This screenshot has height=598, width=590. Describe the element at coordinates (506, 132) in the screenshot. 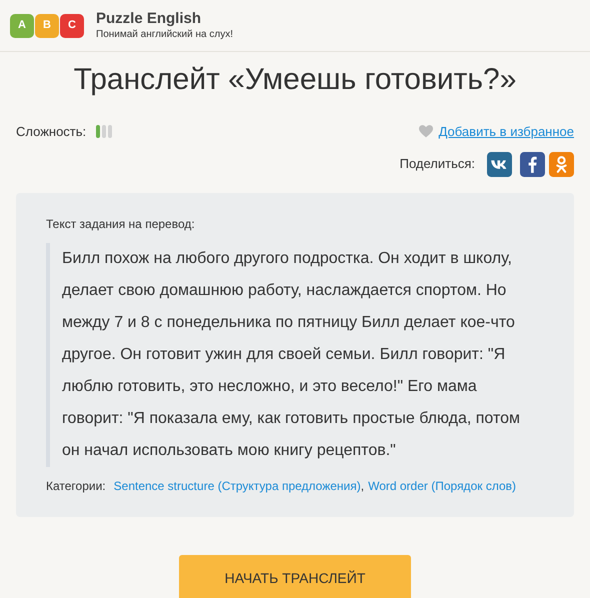

I see `favorite-link: Добавить в избранное` at that location.